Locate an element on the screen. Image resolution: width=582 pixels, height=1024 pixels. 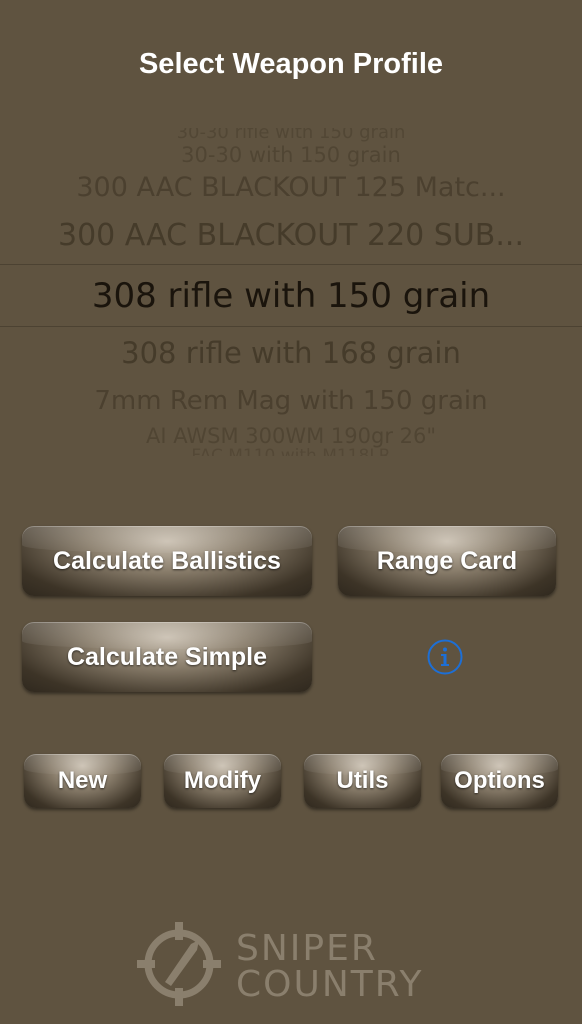
modify-label: Modify is located at coordinates (222, 780).